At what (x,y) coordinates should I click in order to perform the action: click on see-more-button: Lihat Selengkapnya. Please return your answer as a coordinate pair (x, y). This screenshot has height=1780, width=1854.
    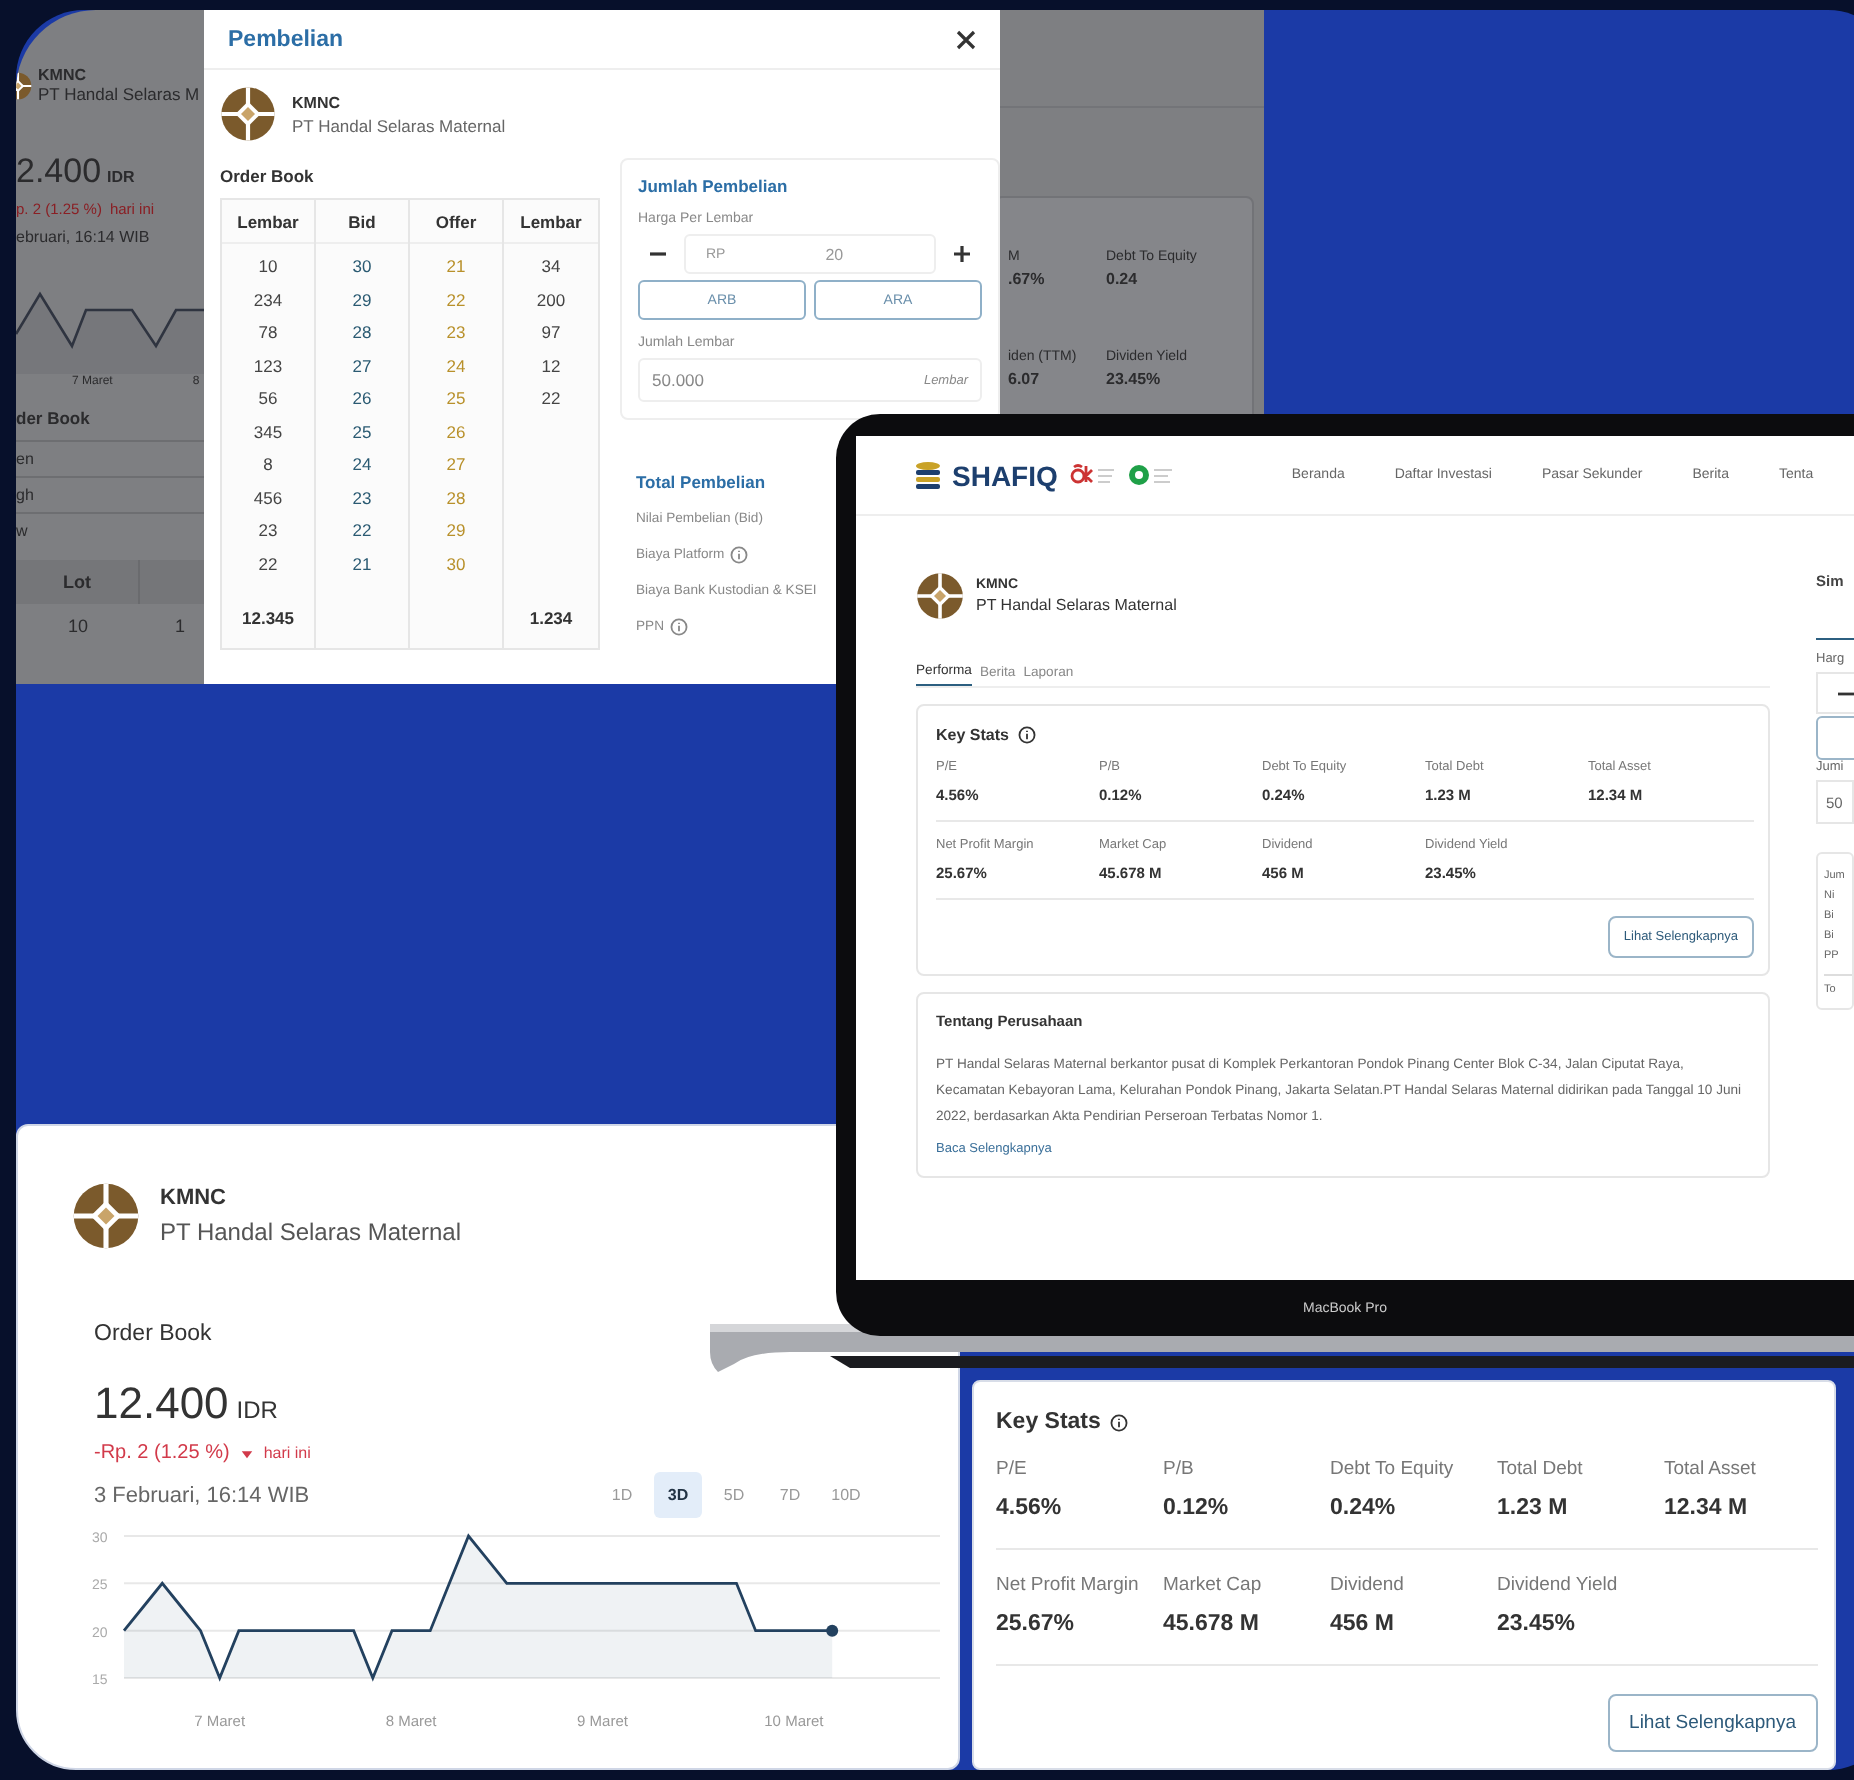
    Looking at the image, I should click on (1712, 1723).